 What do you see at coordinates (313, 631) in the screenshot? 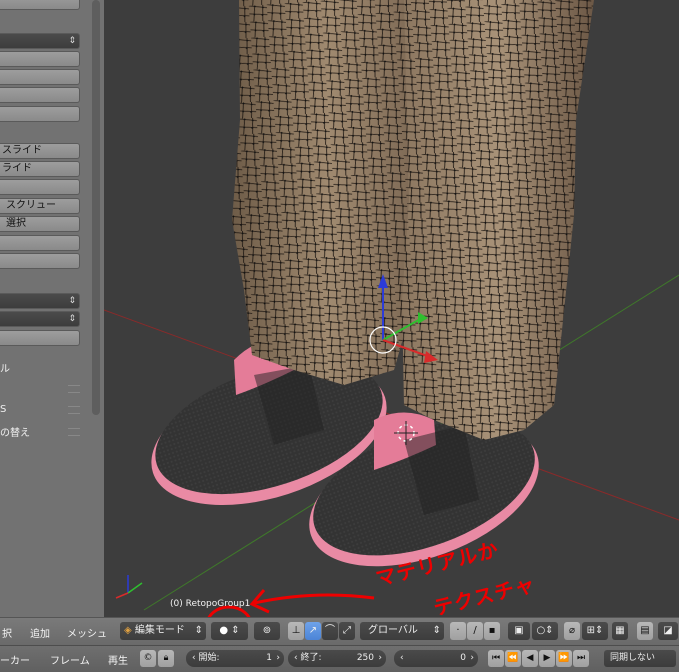
I see `translate-icon: ↗` at bounding box center [313, 631].